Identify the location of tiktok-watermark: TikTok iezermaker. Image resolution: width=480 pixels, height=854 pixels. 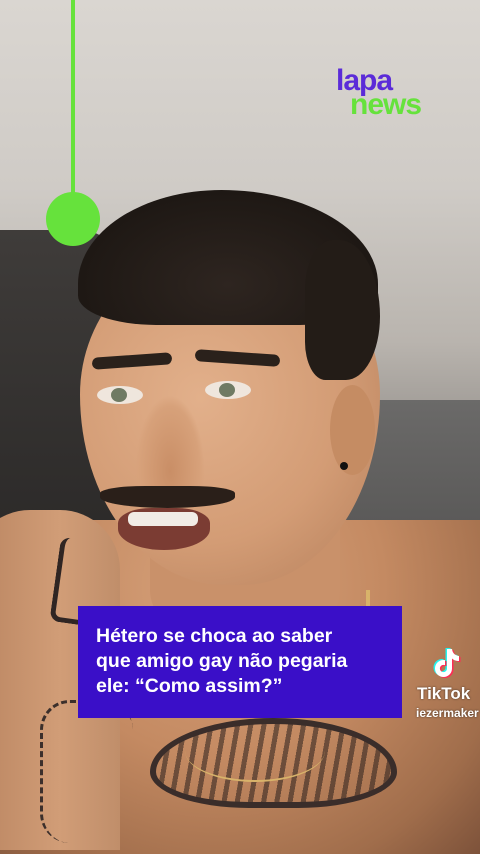
(445, 686).